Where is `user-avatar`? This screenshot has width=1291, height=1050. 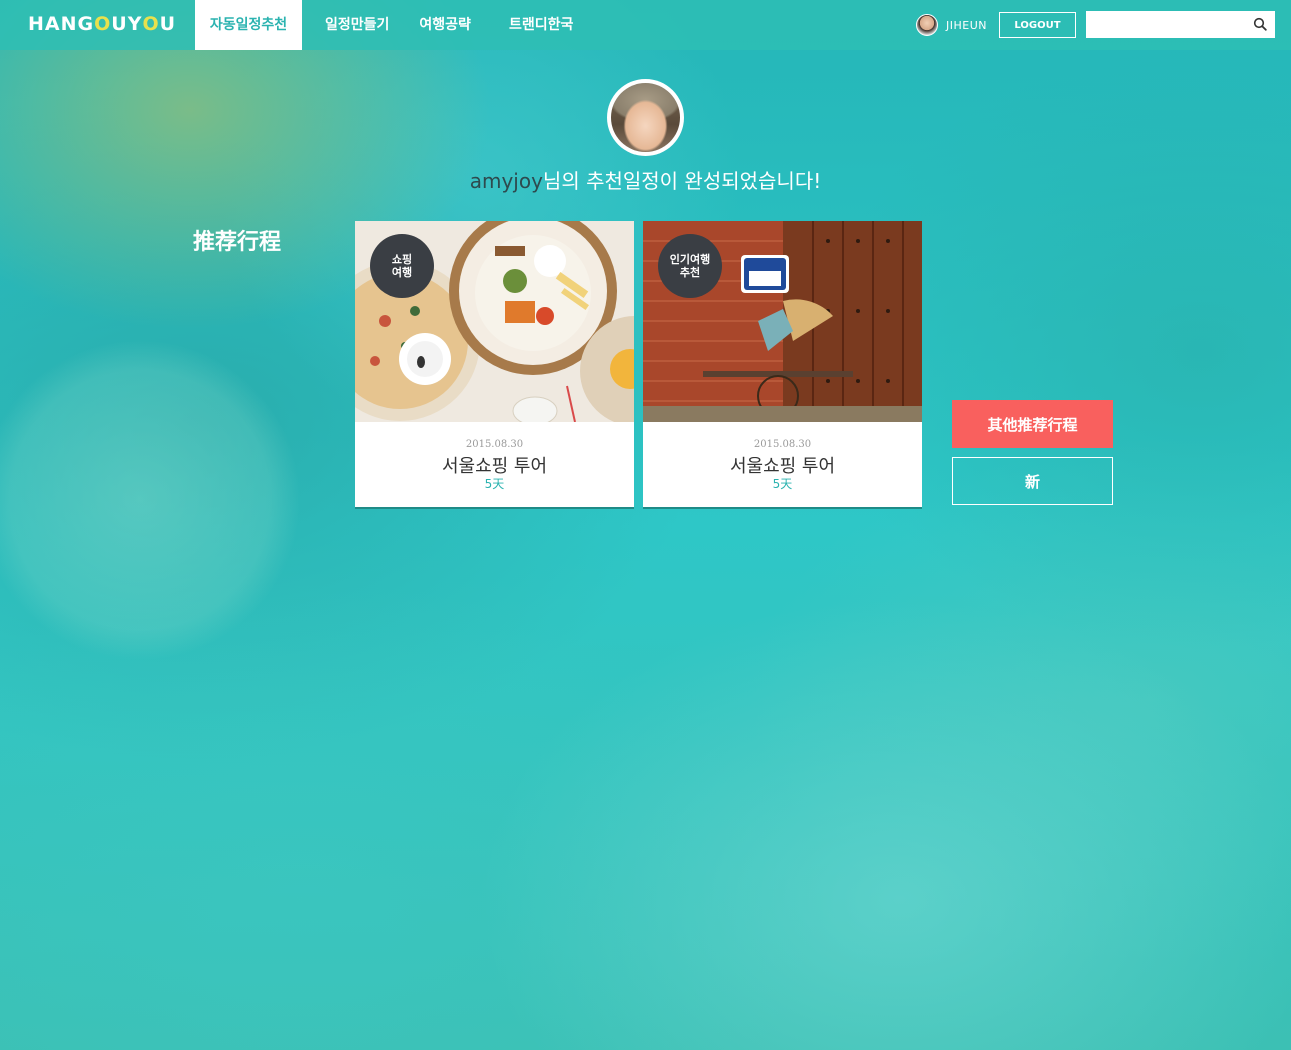 user-avatar is located at coordinates (927, 25).